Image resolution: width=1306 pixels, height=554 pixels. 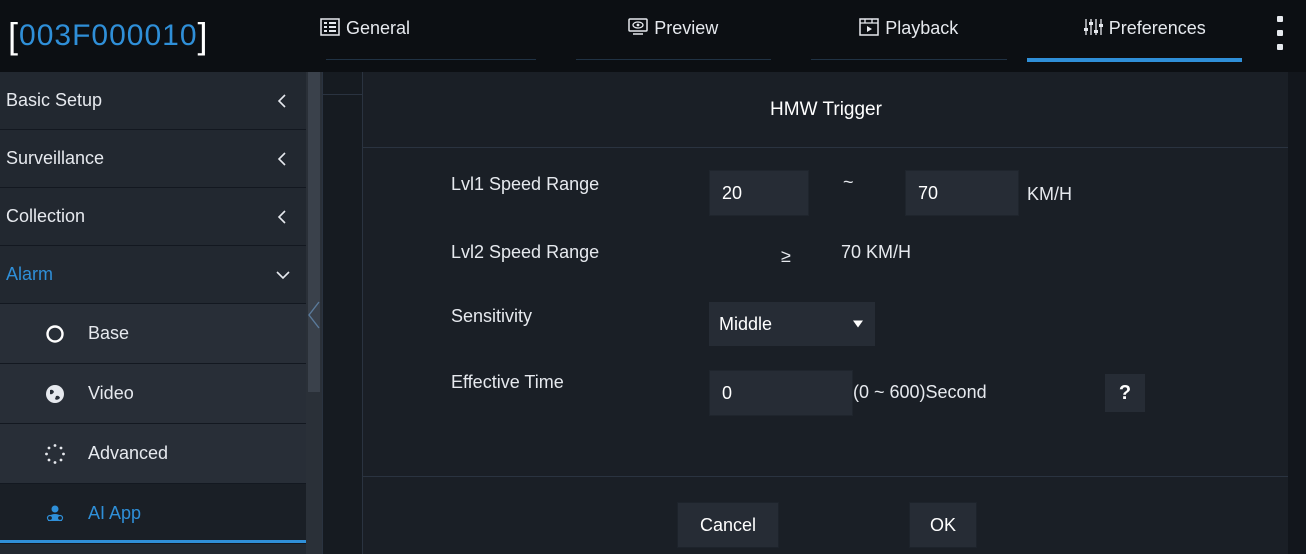 I want to click on main-tabs: General Preview Playback Preferences, so click(x=784, y=36).